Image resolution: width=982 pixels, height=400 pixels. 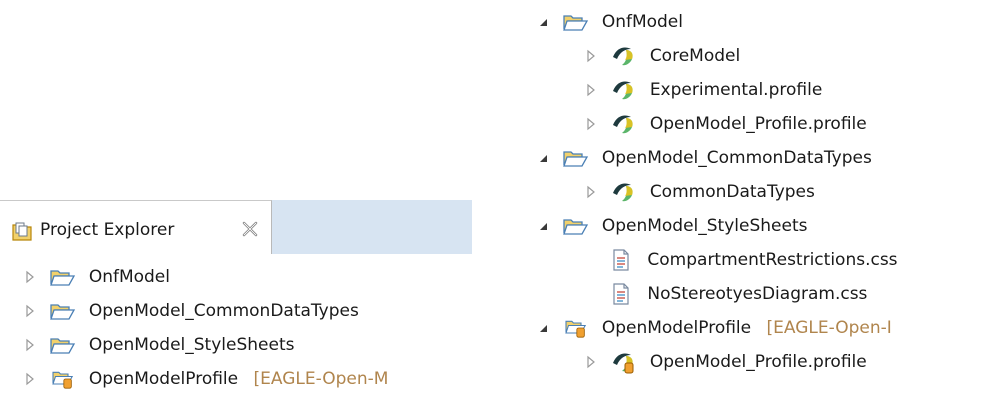 I want to click on tree-item-openmodelprofile: OpenModelProfile [EAGLE-Open-M, so click(x=236, y=379).